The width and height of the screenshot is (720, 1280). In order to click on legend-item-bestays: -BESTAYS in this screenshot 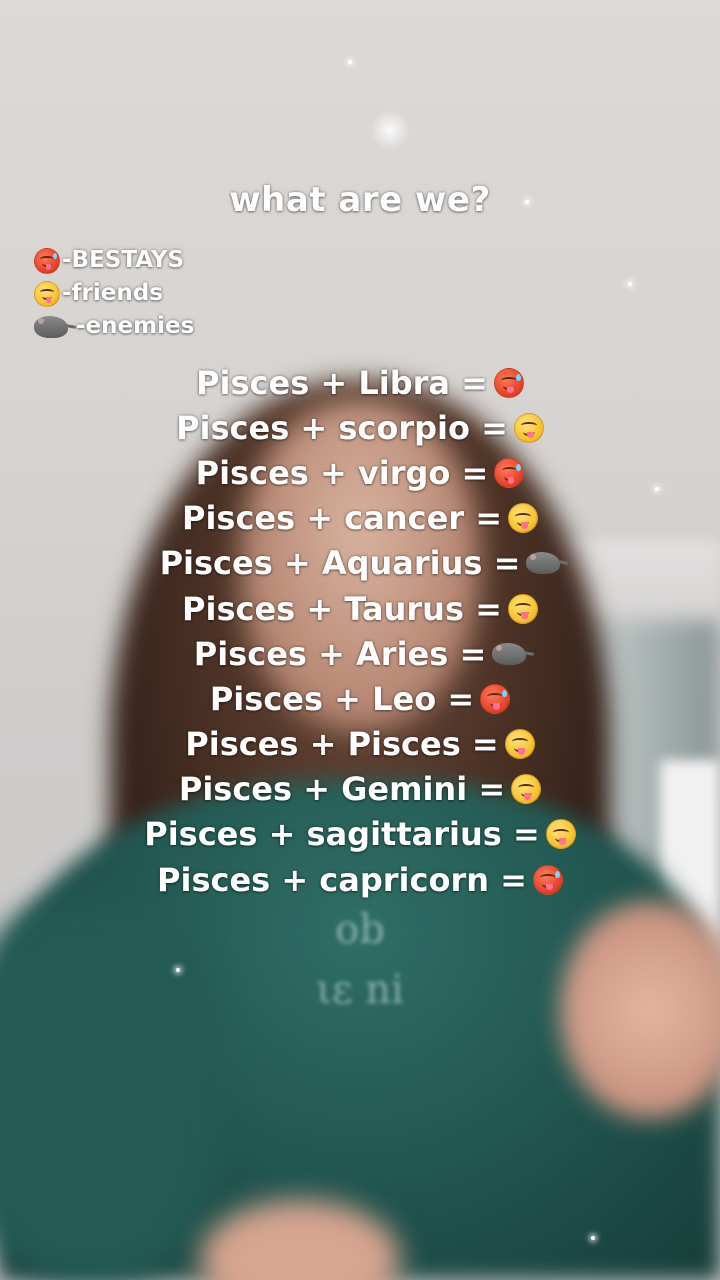, I will do `click(114, 260)`.